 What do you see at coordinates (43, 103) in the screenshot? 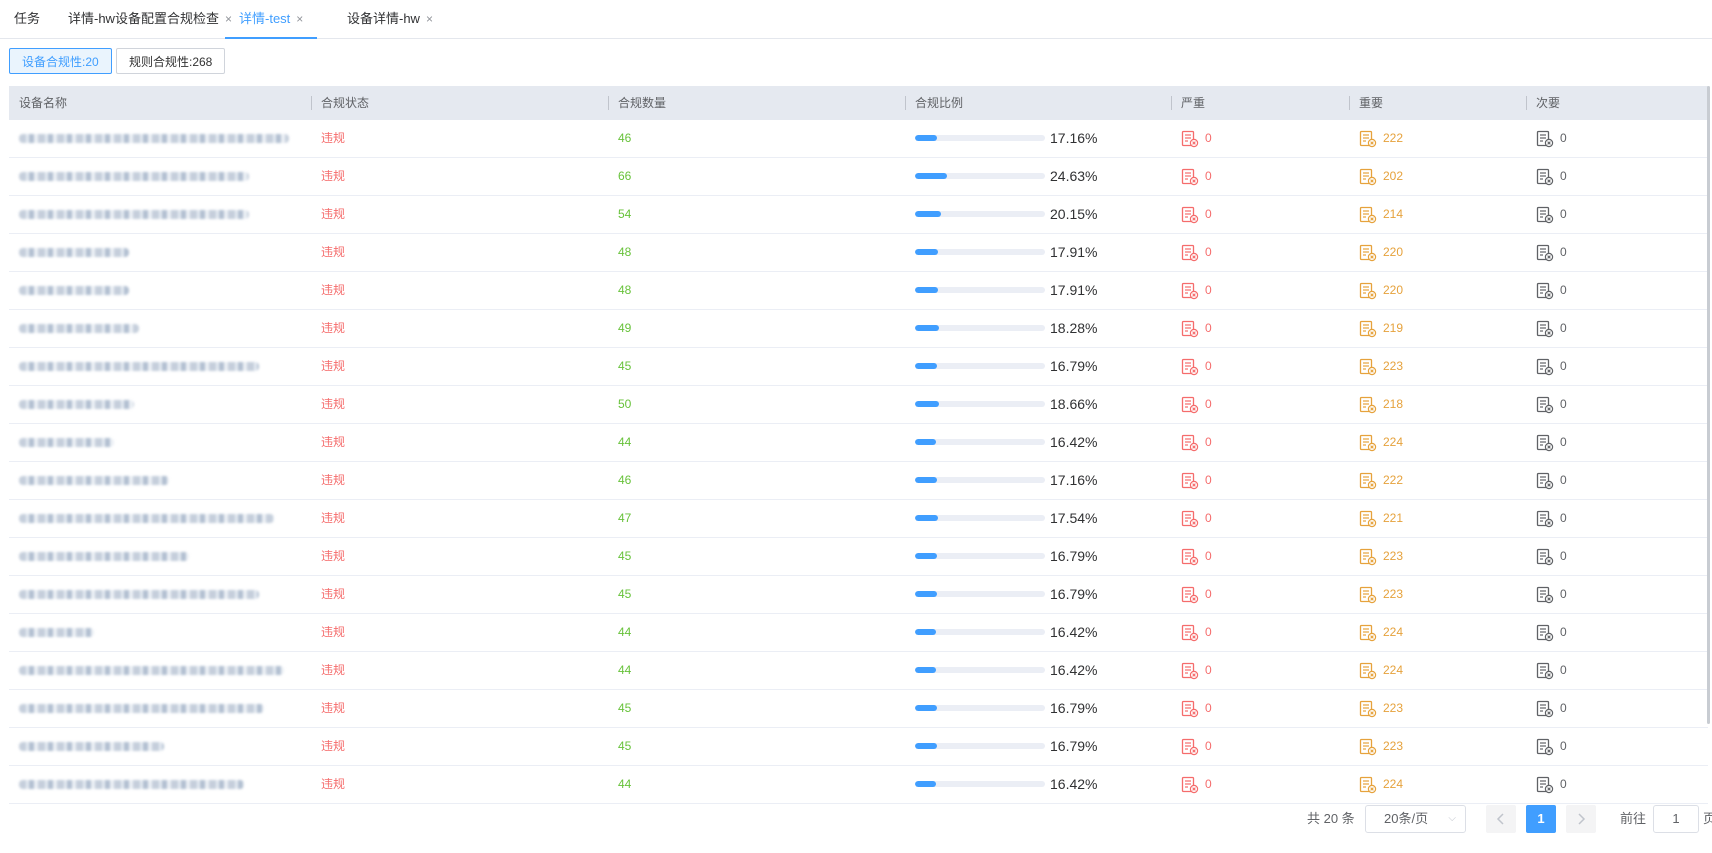
I see `column-header-device-name: 设备名称` at bounding box center [43, 103].